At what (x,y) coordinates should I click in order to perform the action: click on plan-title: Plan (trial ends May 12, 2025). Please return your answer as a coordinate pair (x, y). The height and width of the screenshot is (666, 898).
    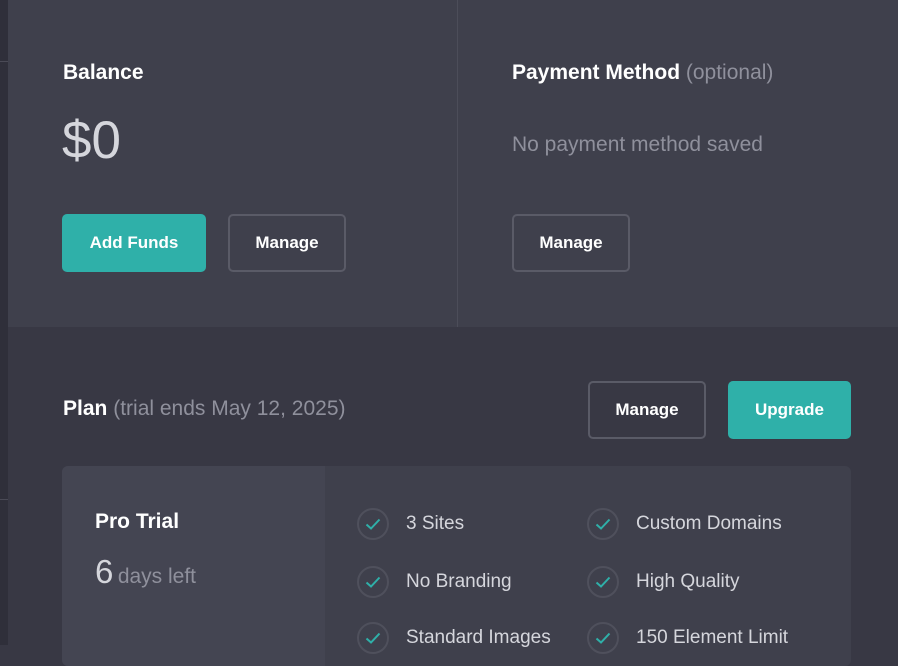
    Looking at the image, I should click on (204, 409).